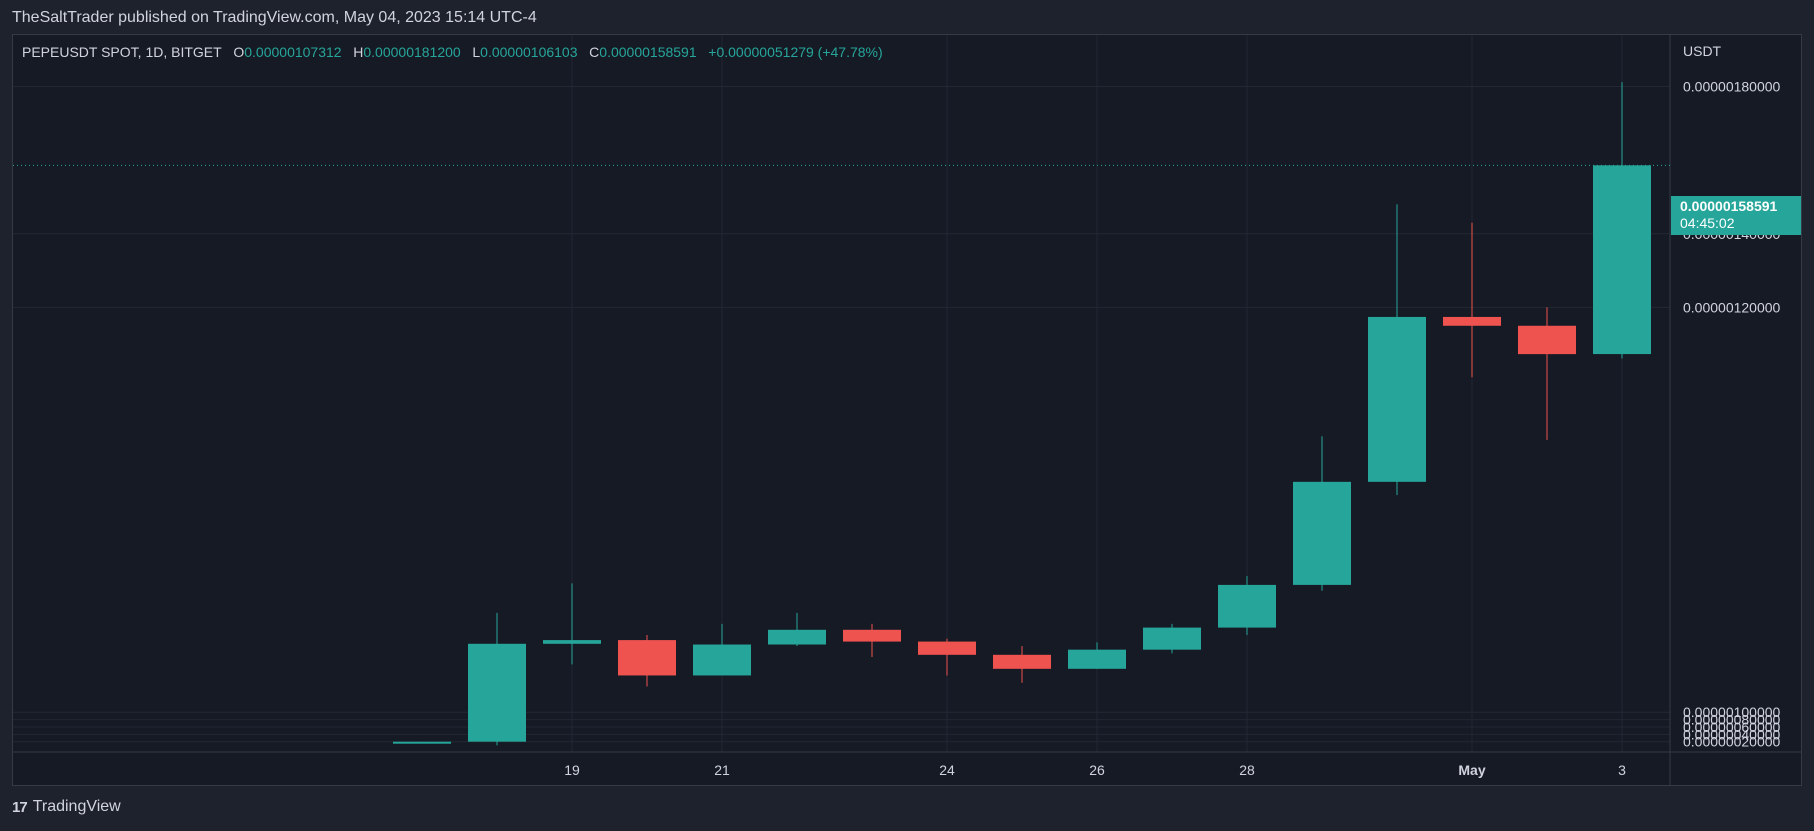 The width and height of the screenshot is (1814, 831). I want to click on y-tick-label: 0.00000120000, so click(1732, 307).